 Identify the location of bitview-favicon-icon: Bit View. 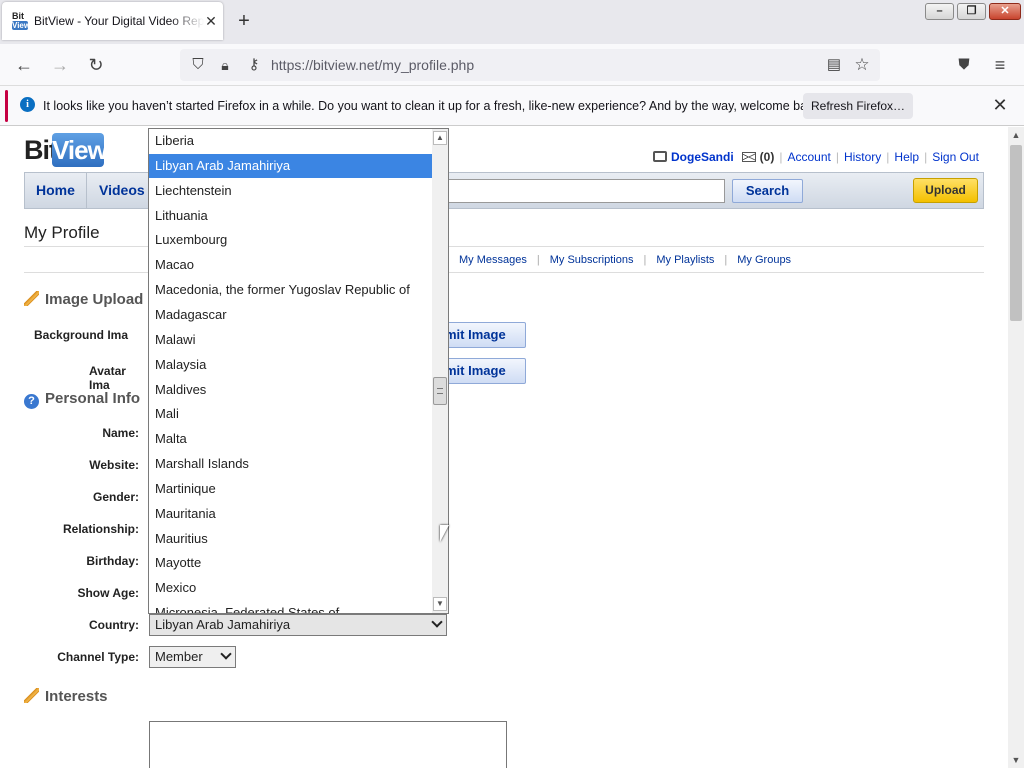
(21, 20).